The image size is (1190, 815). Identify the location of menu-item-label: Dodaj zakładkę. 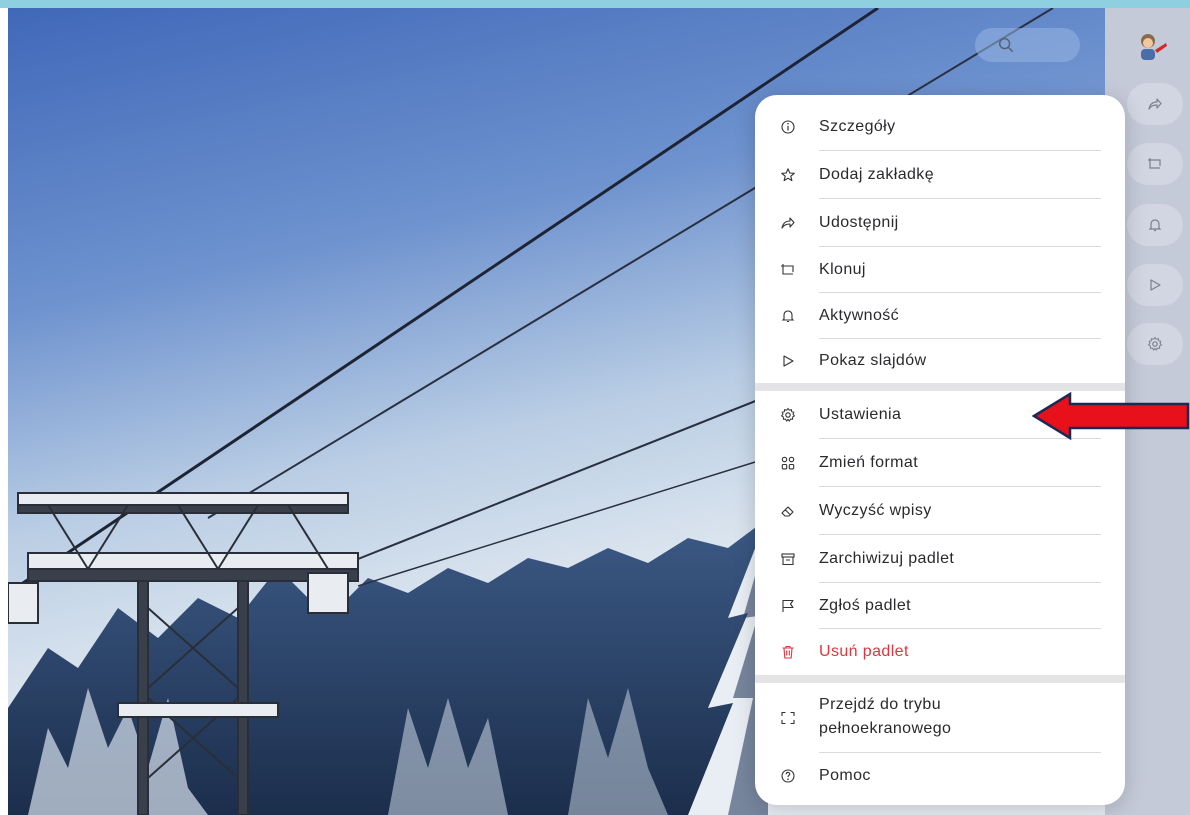
(876, 174).